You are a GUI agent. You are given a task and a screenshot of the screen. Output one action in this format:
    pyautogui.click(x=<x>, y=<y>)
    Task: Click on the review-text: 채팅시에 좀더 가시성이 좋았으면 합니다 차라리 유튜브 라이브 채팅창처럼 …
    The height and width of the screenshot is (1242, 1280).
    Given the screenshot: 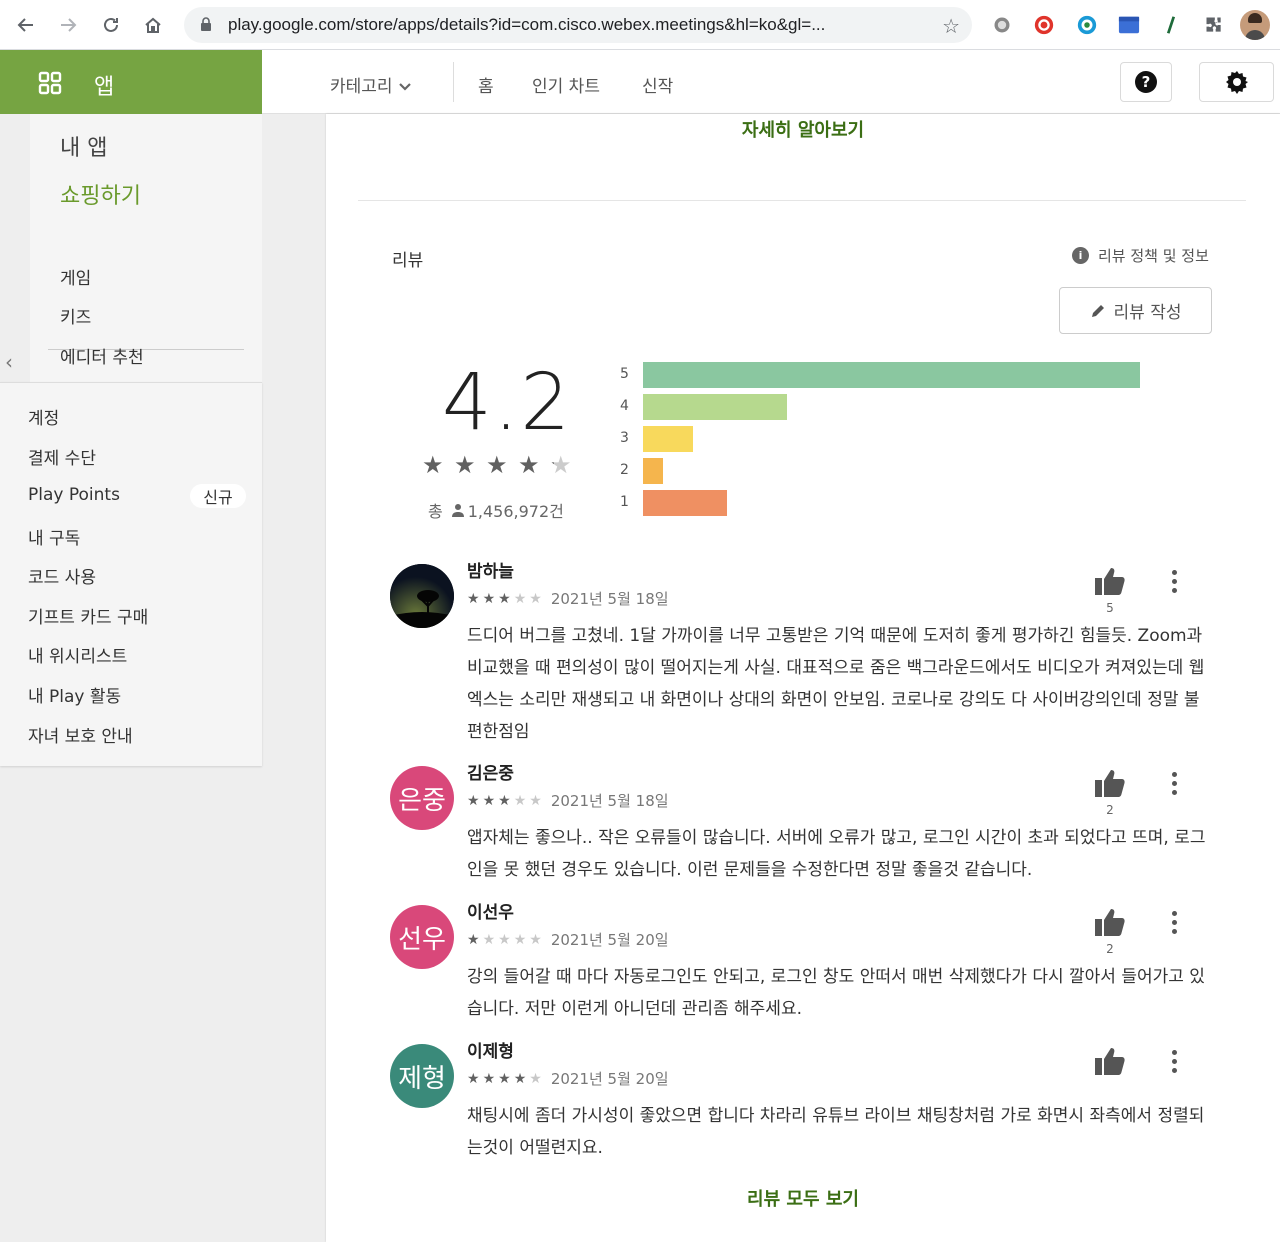 What is the action you would take?
    pyautogui.click(x=836, y=1132)
    